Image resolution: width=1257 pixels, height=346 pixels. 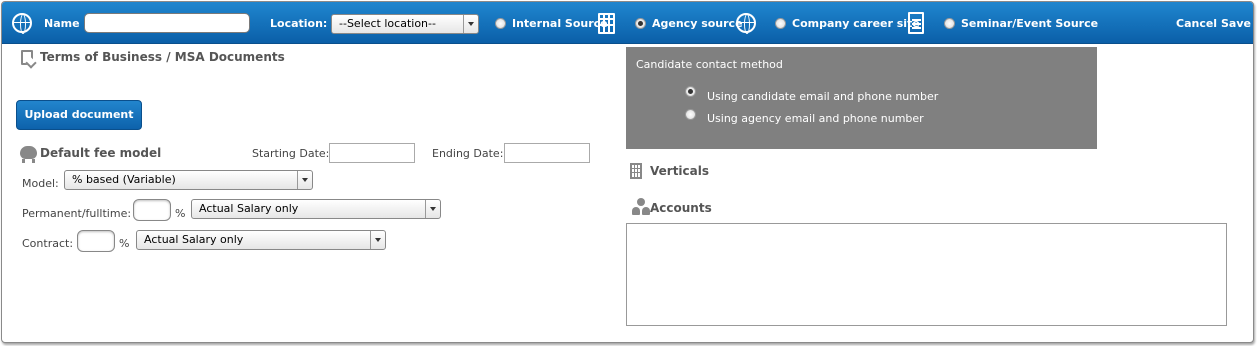 What do you see at coordinates (690, 114) in the screenshot?
I see `agency-contact-radio` at bounding box center [690, 114].